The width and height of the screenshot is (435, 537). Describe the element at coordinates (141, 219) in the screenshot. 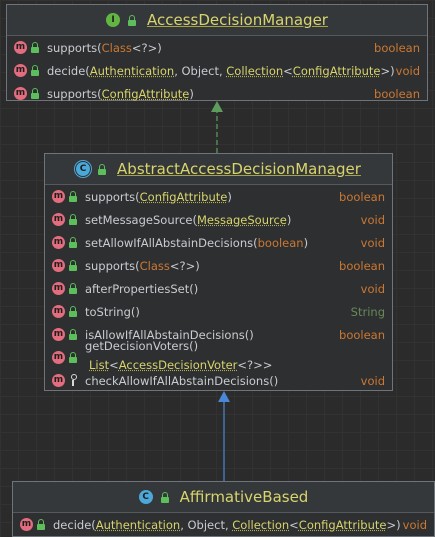

I see `method-name: setMessageSource(` at that location.